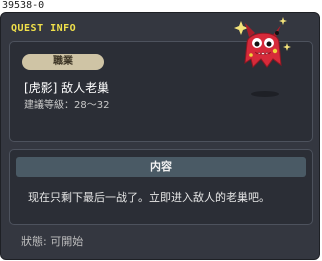 The image size is (322, 261). What do you see at coordinates (67, 88) in the screenshot?
I see `quest-name: [虎影] 敌人老巢` at bounding box center [67, 88].